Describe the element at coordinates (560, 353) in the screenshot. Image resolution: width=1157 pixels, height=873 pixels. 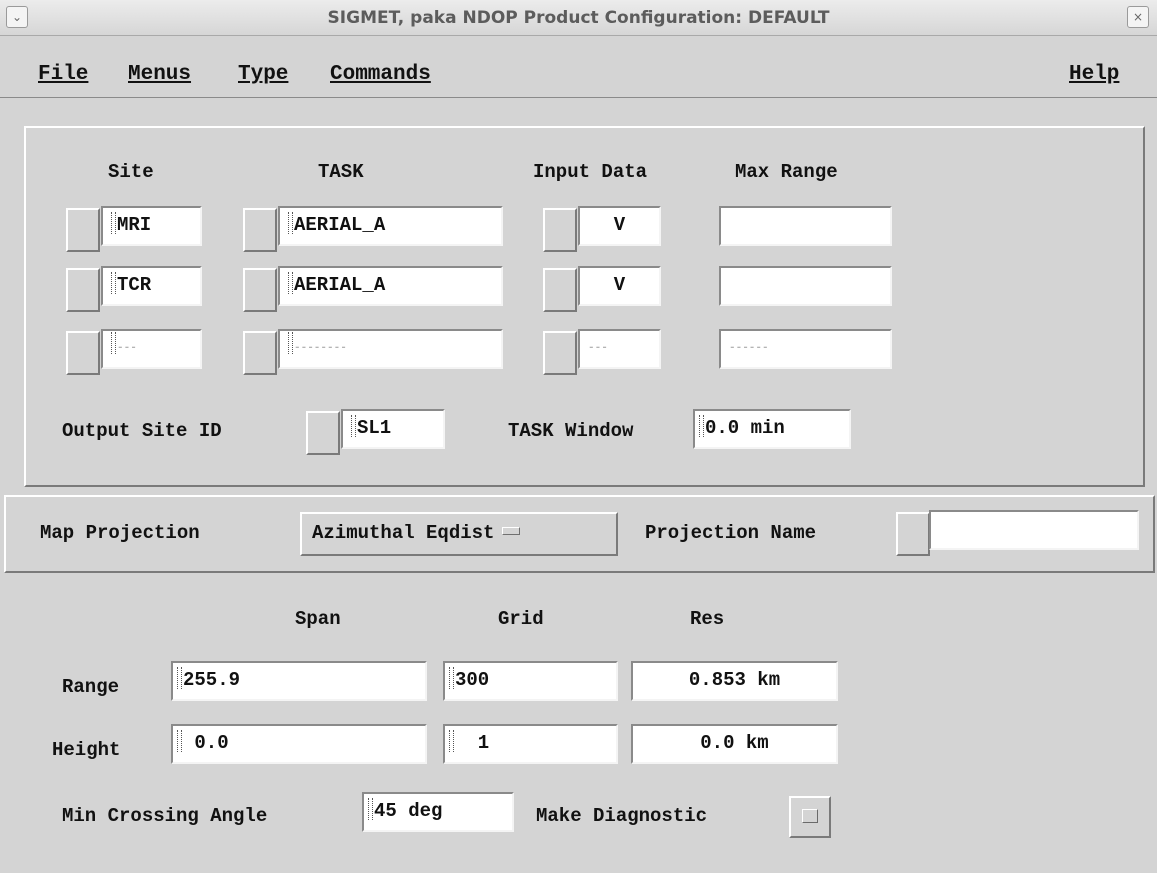
I see `input-3-select-button` at that location.